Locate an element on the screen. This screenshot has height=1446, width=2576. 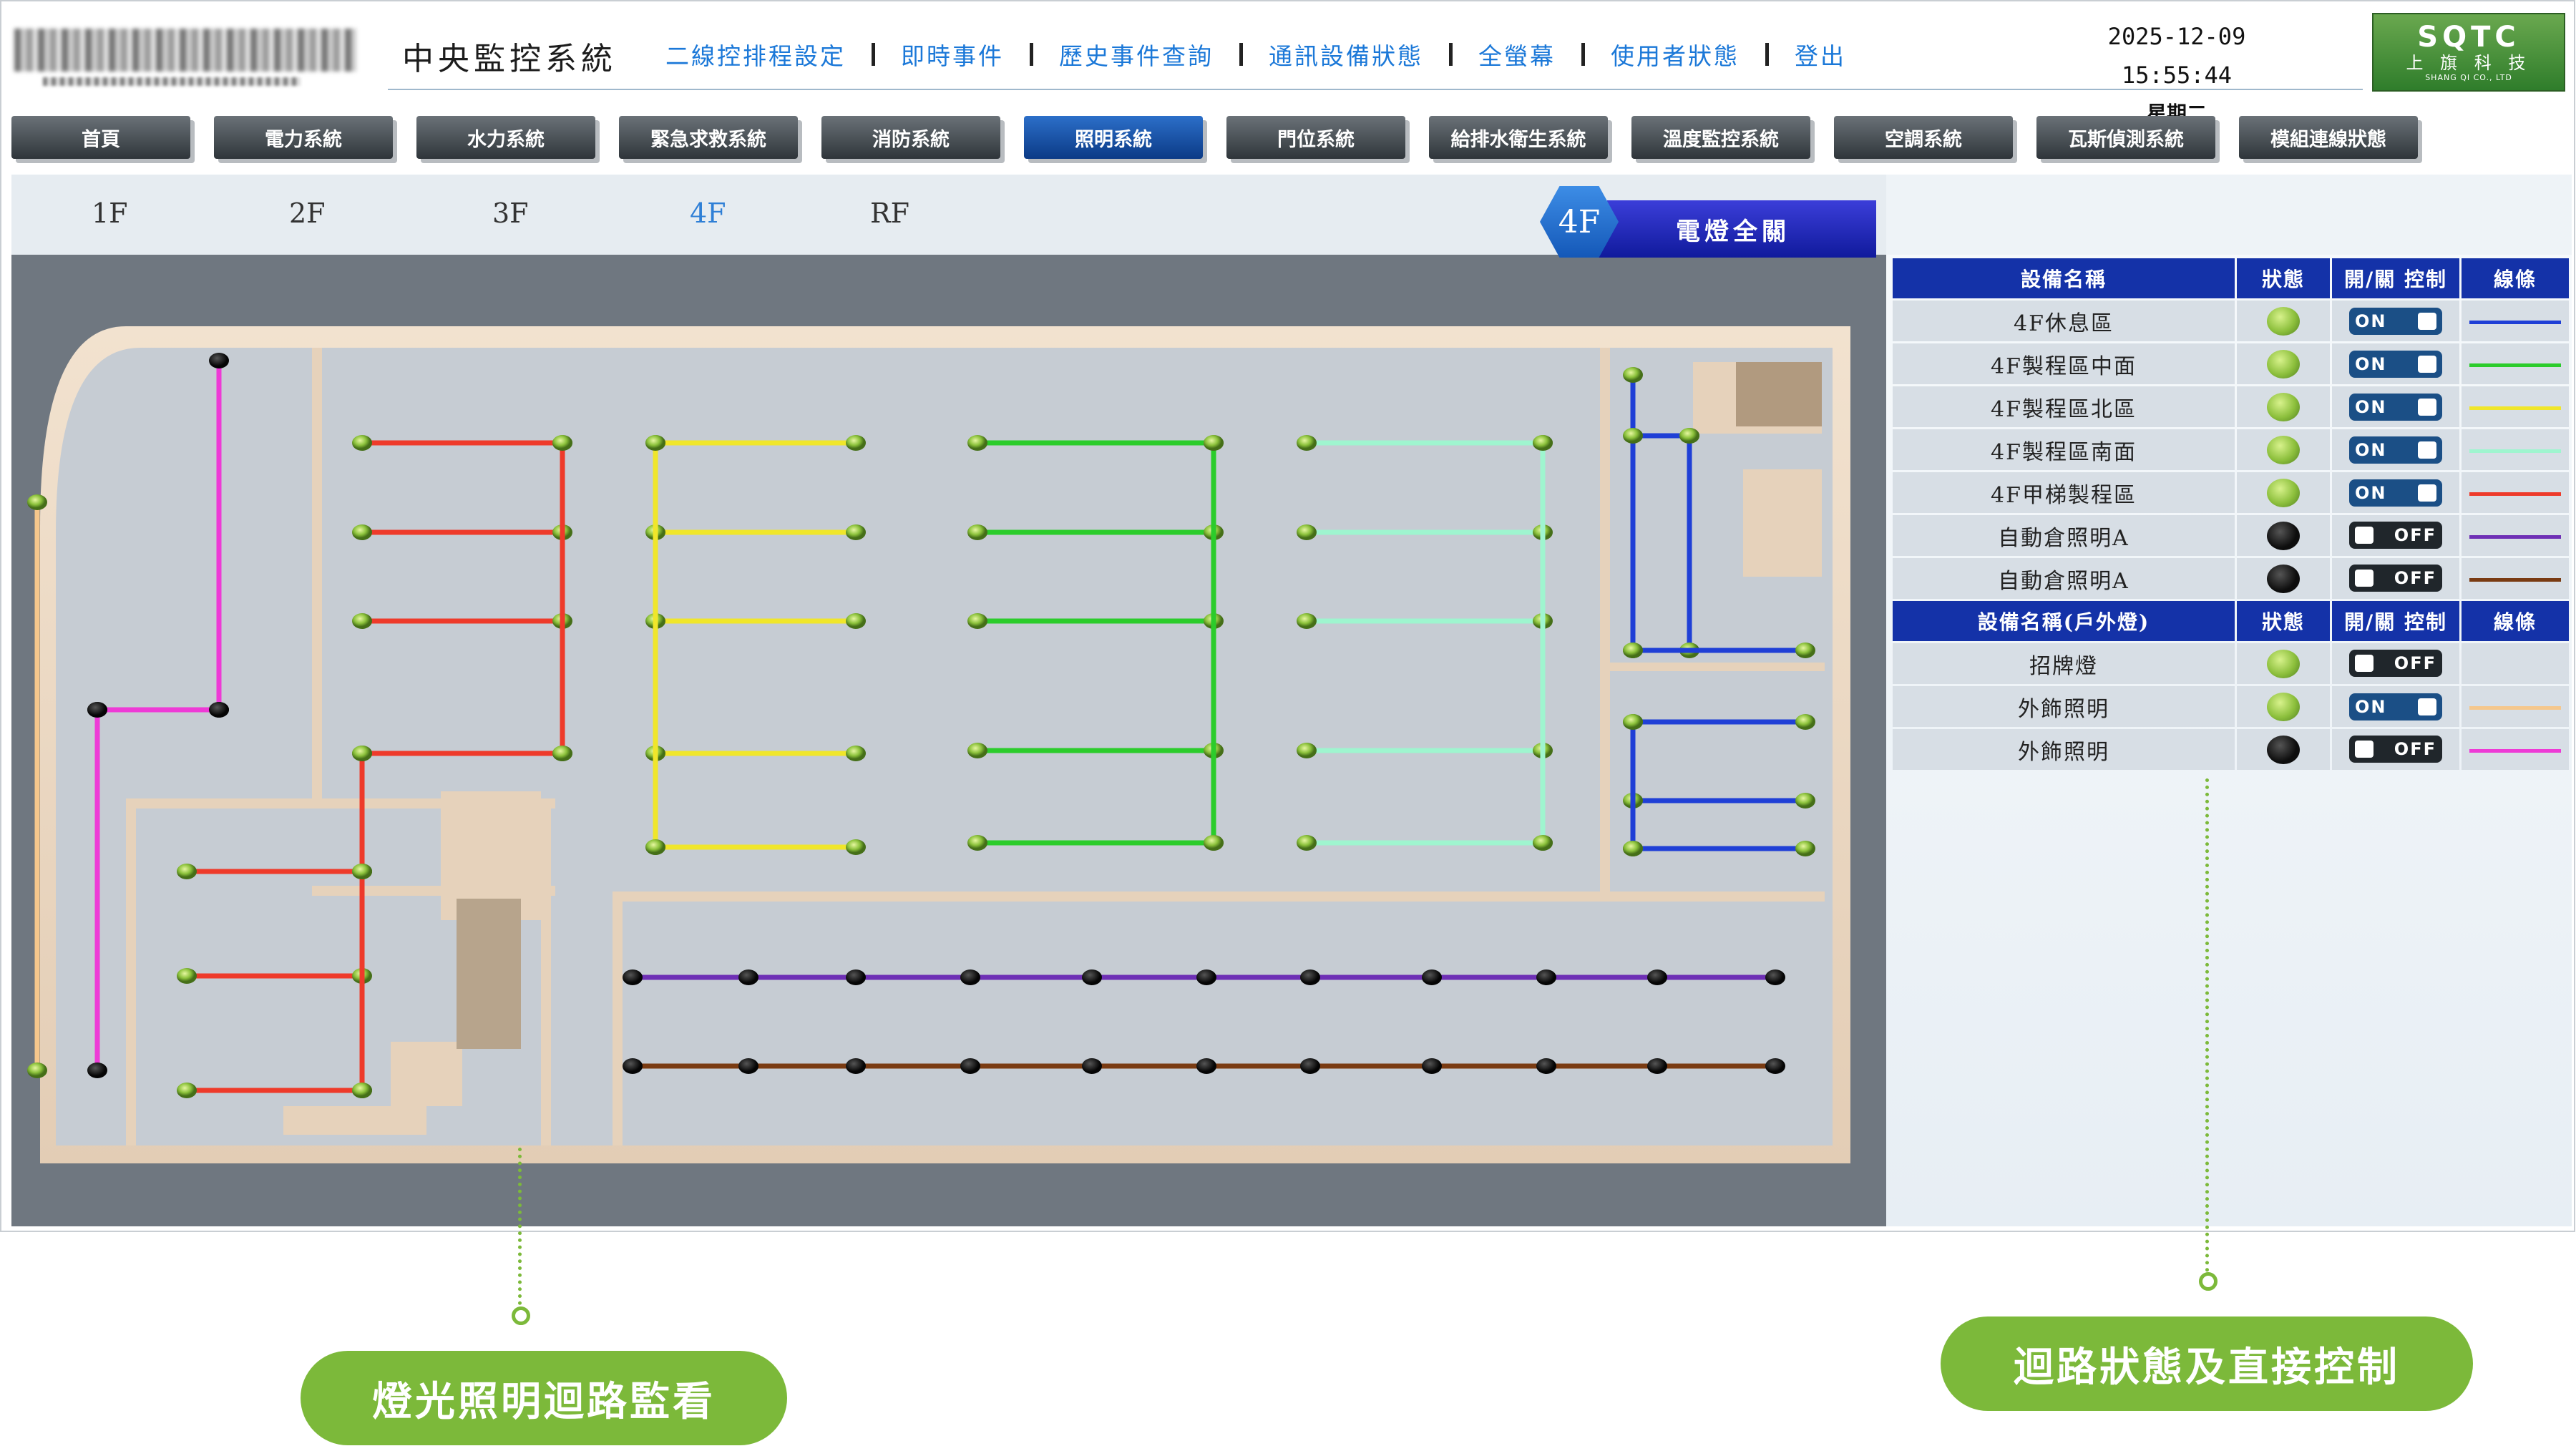
system-tab: 溫度監控系統 is located at coordinates (1720, 137).